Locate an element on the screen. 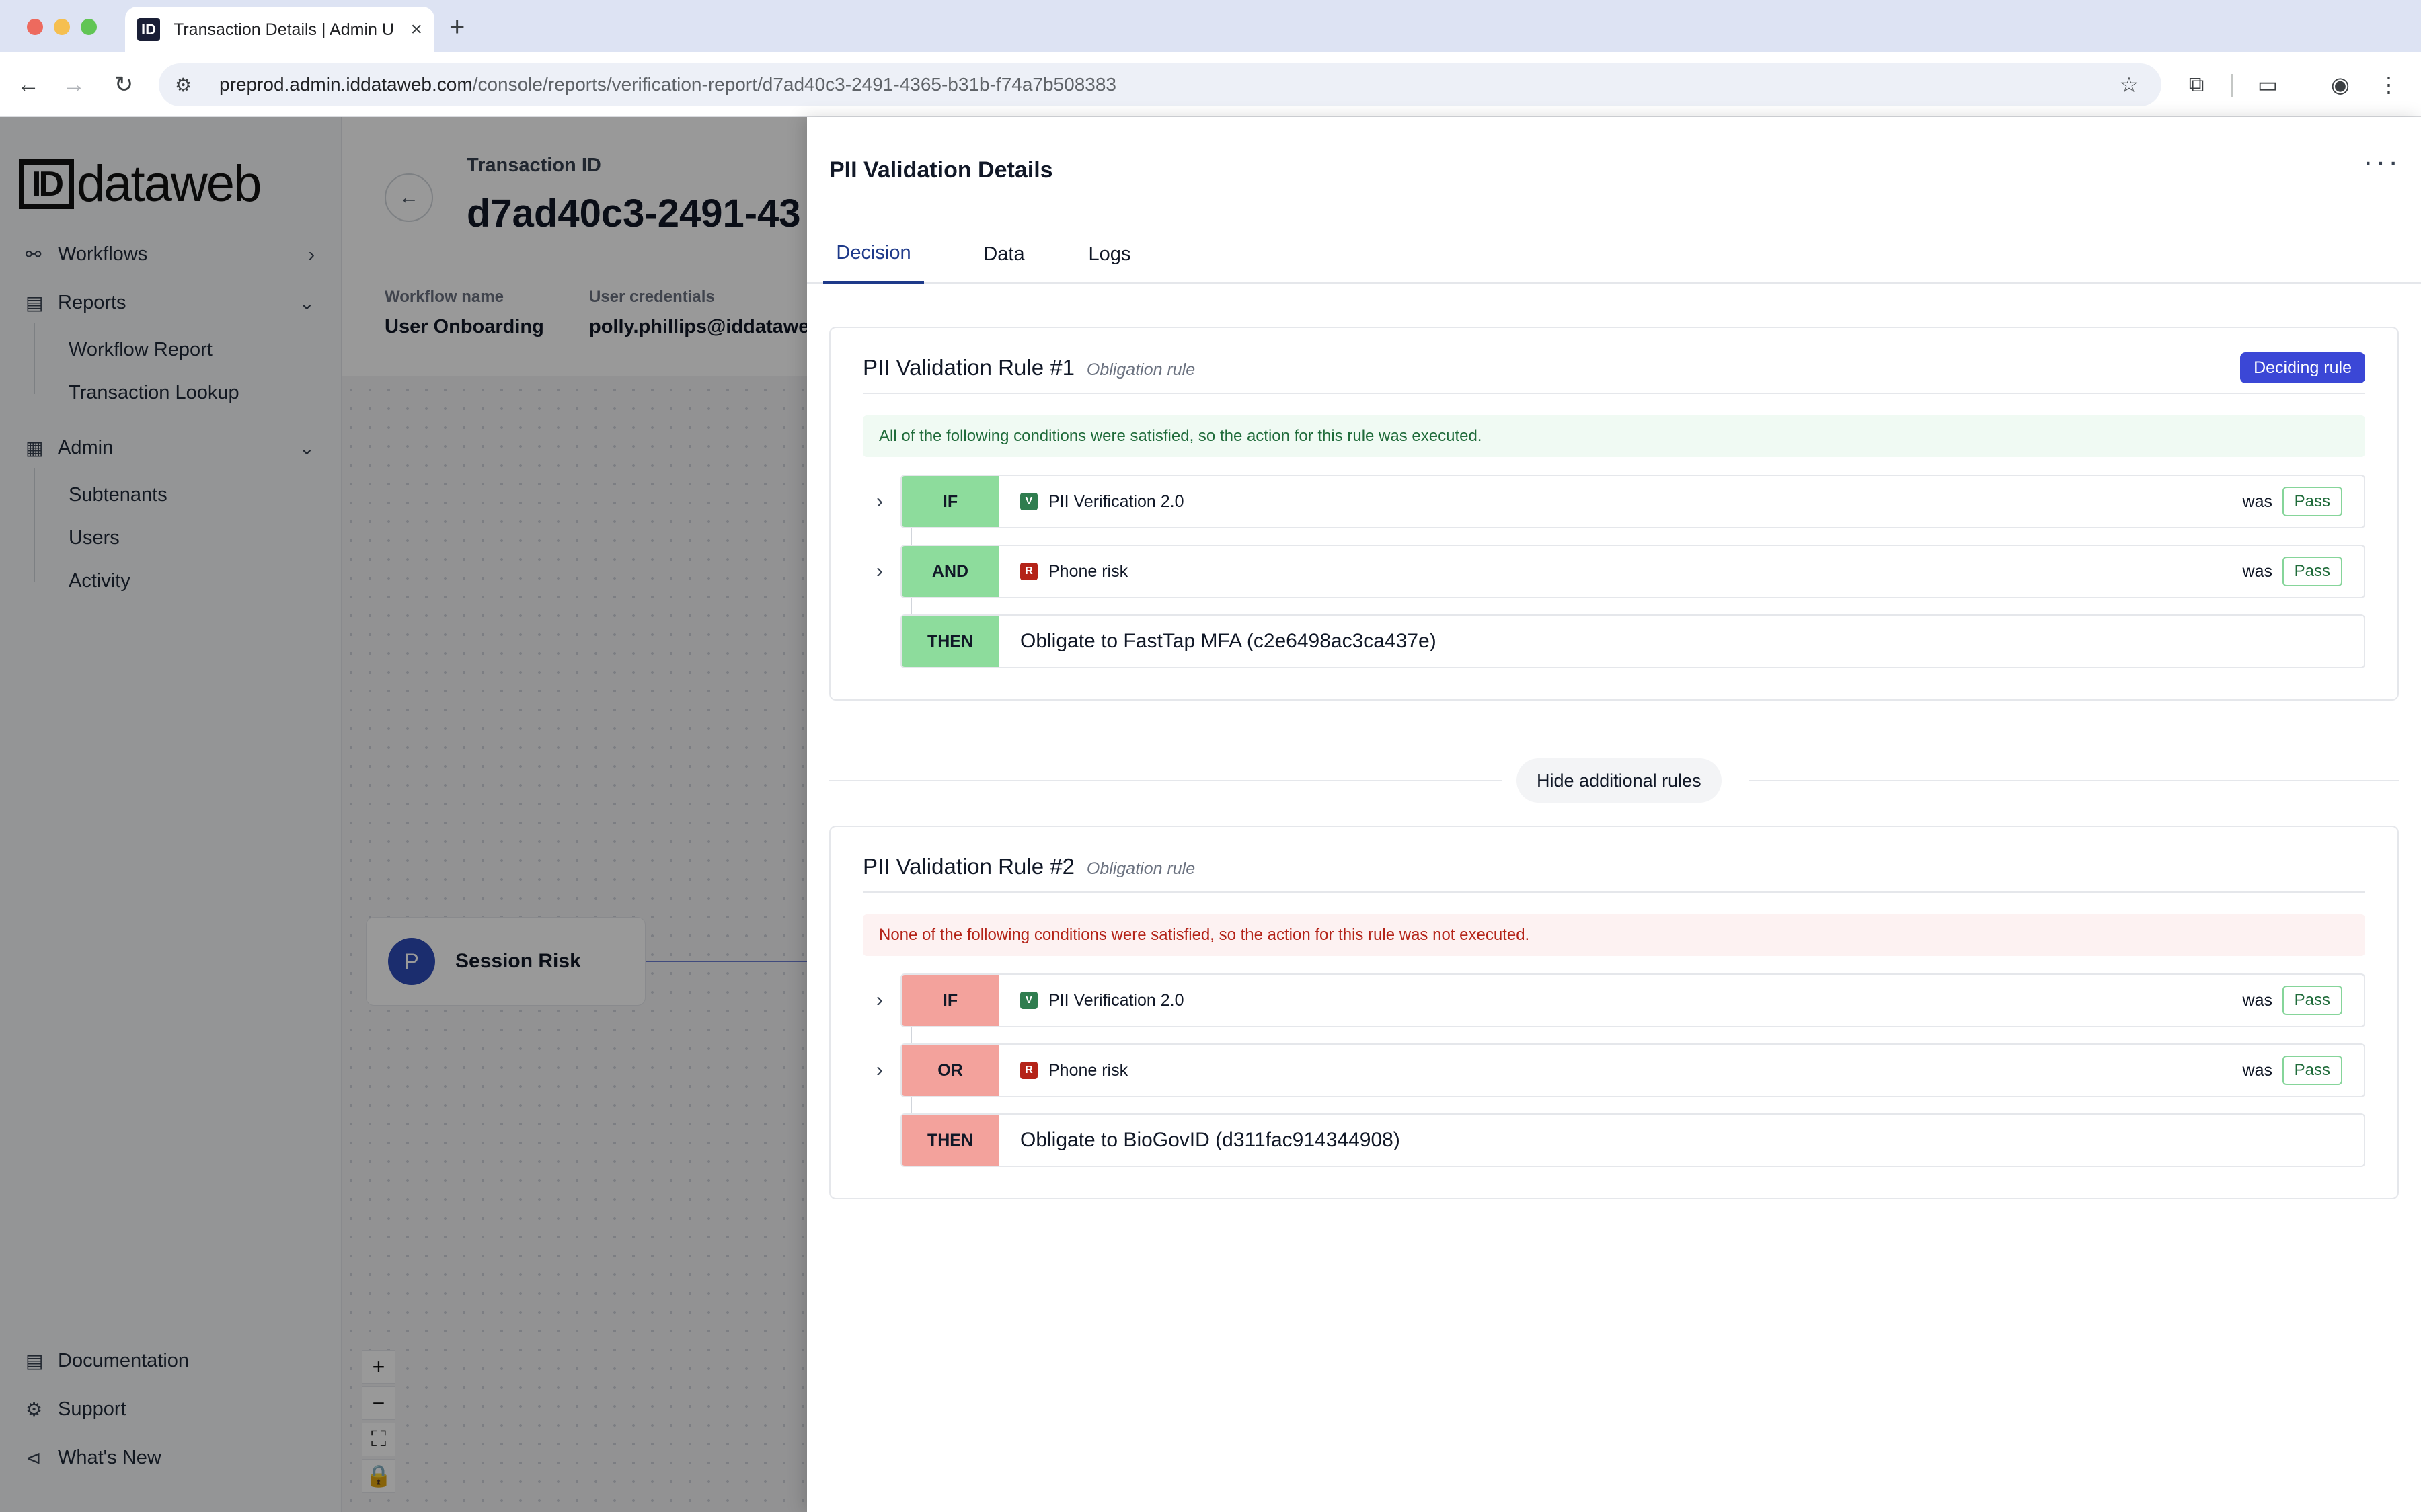 This screenshot has width=2421, height=1512. url-host: preprod.admin.iddataweb.com is located at coordinates (346, 84).